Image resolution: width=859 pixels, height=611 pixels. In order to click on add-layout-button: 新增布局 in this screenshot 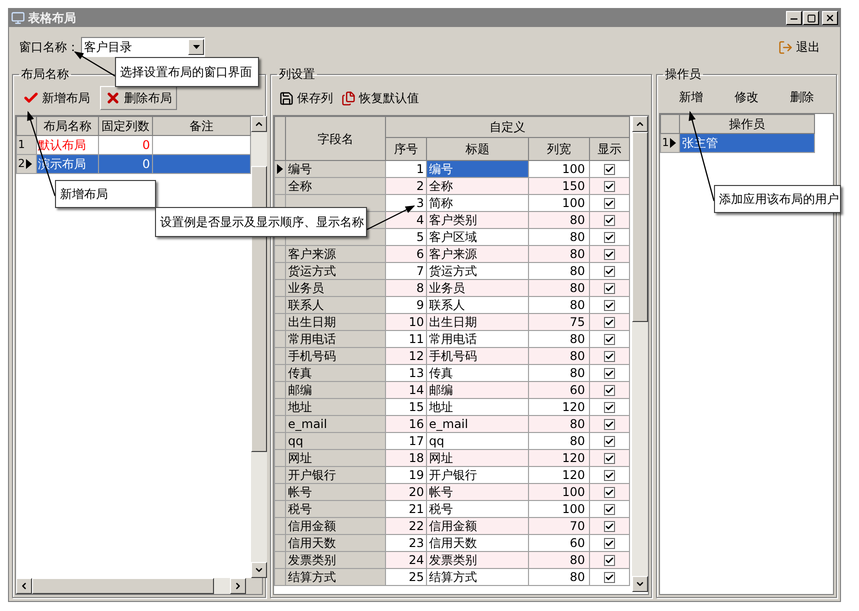, I will do `click(56, 98)`.